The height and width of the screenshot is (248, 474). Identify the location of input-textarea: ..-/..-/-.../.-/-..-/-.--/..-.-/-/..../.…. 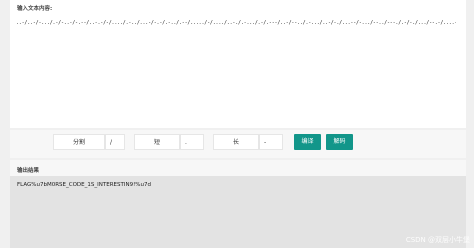
(236, 23).